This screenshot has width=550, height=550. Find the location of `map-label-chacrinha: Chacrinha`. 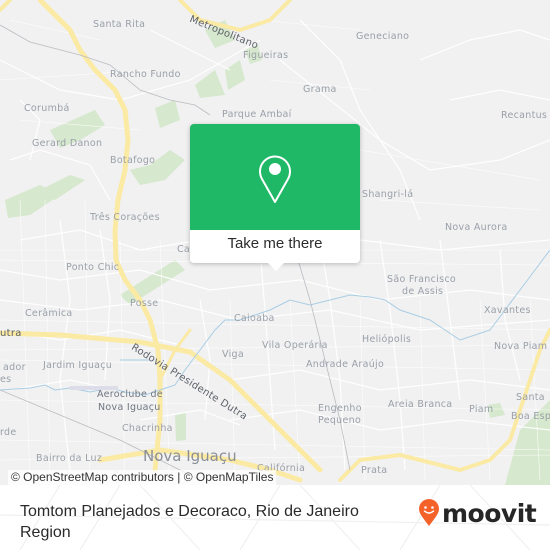

map-label-chacrinha: Chacrinha is located at coordinates (147, 428).